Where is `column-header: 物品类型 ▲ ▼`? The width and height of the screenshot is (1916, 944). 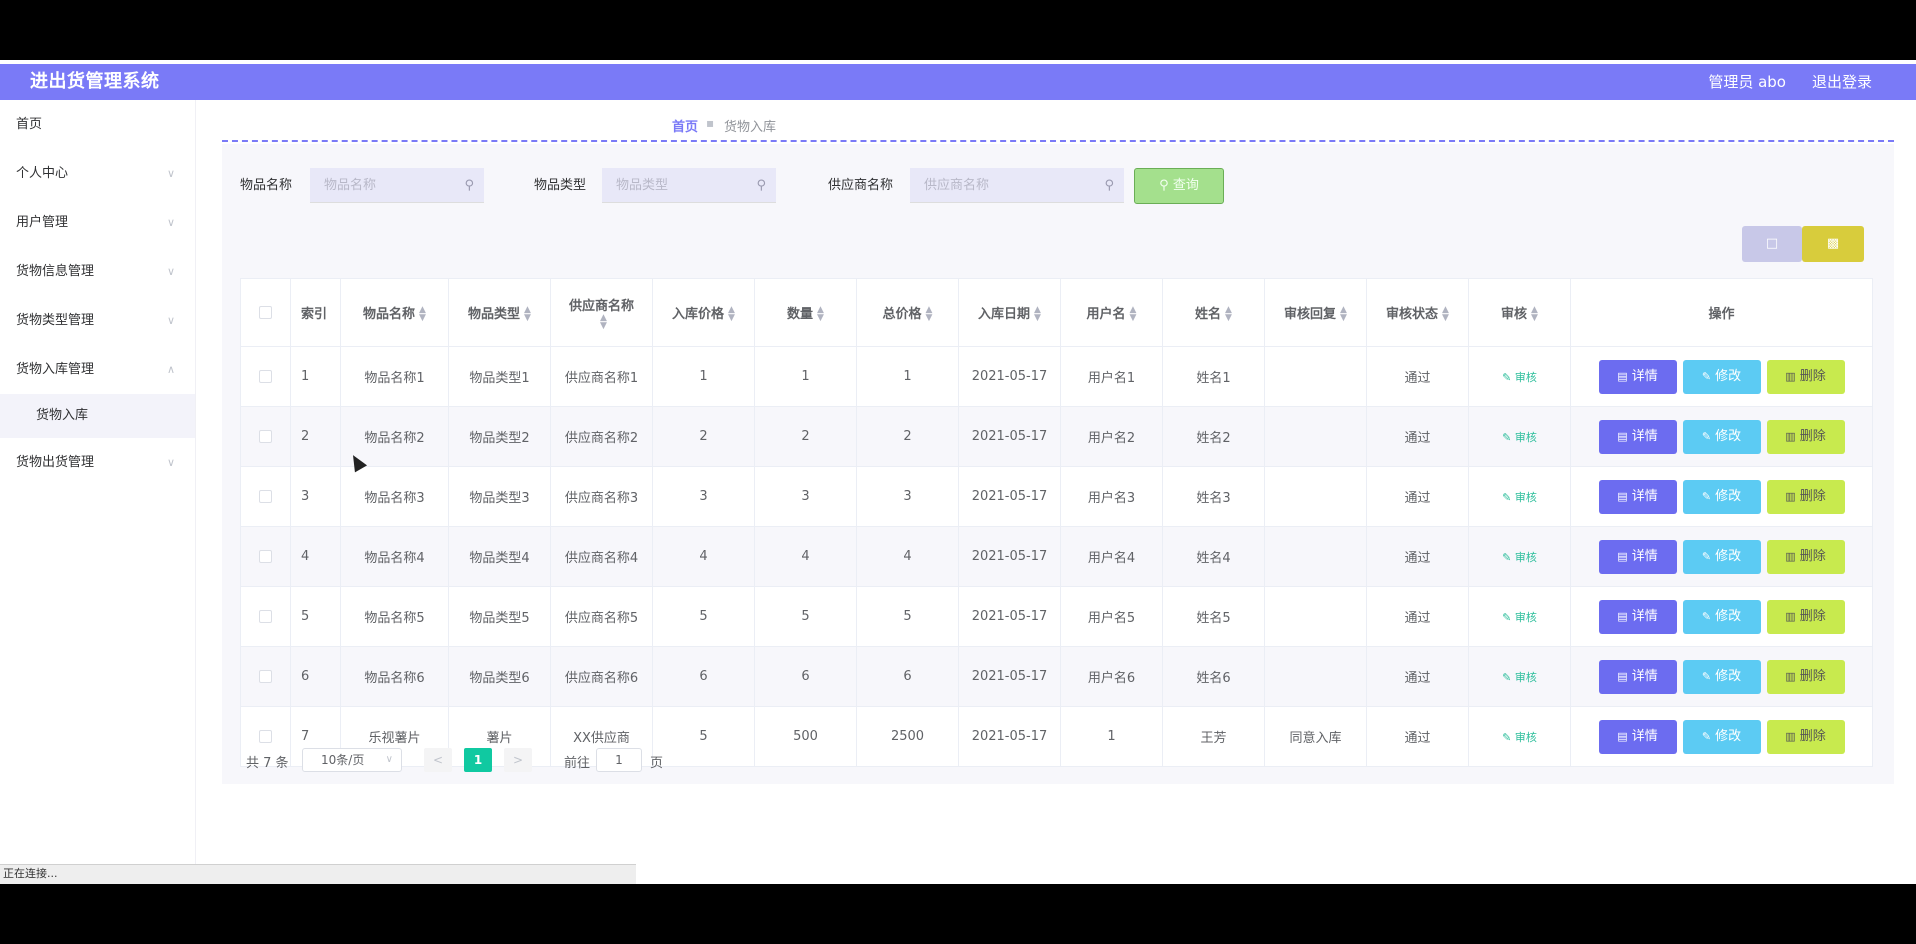
column-header: 物品类型 ▲ ▼ is located at coordinates (499, 312).